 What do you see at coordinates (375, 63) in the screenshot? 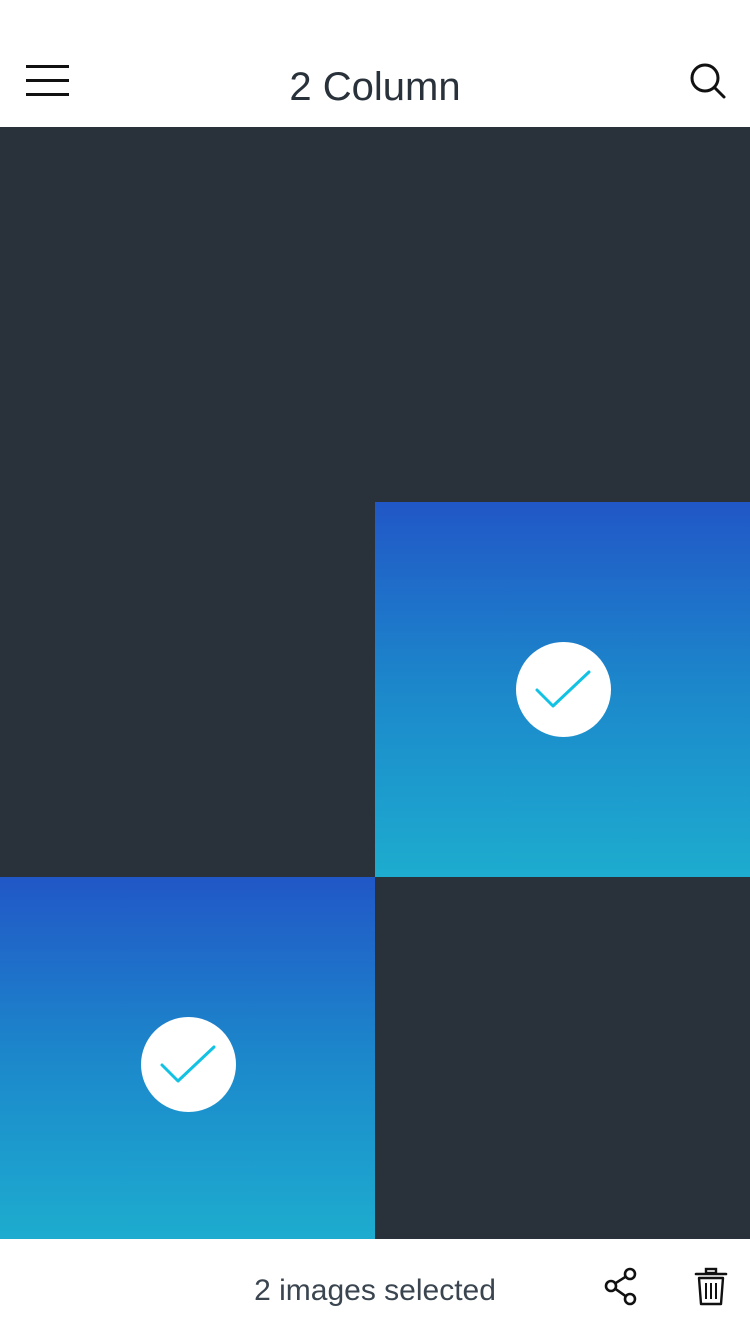
I see `top-nav-bar: 2 Column` at bounding box center [375, 63].